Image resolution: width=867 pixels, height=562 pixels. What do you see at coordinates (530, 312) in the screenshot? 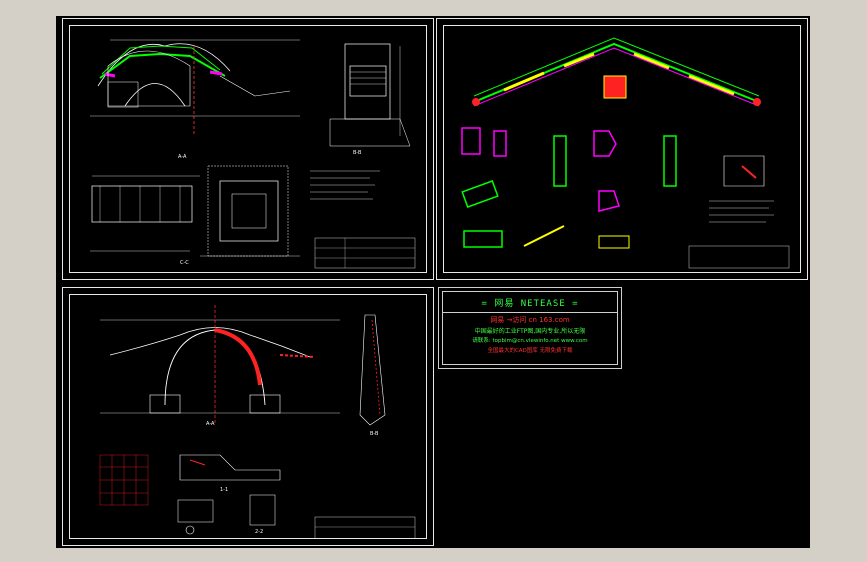
I see `divider` at bounding box center [530, 312].